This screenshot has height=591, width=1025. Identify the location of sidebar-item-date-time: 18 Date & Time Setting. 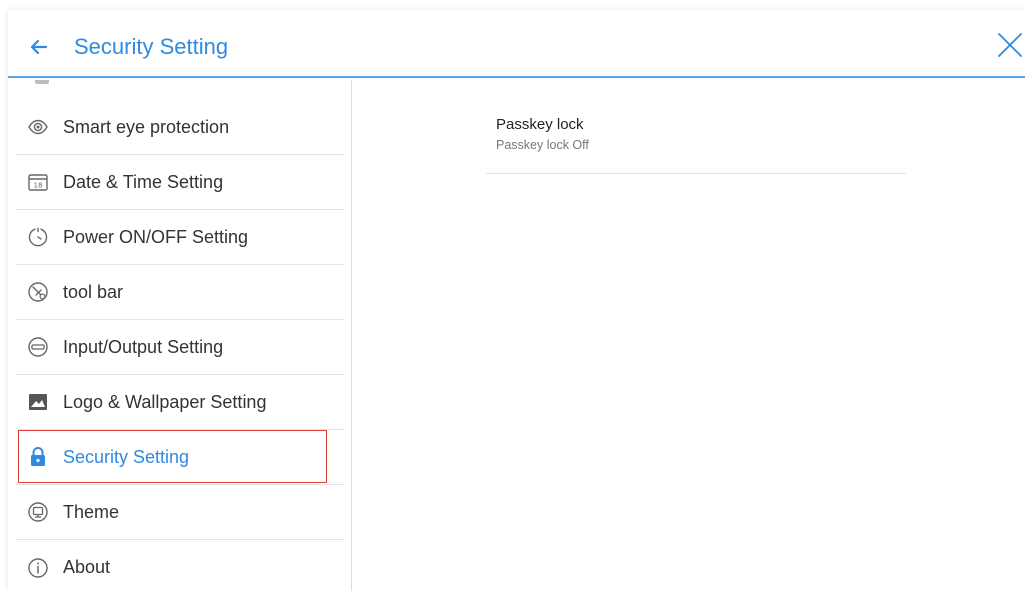
(180, 182).